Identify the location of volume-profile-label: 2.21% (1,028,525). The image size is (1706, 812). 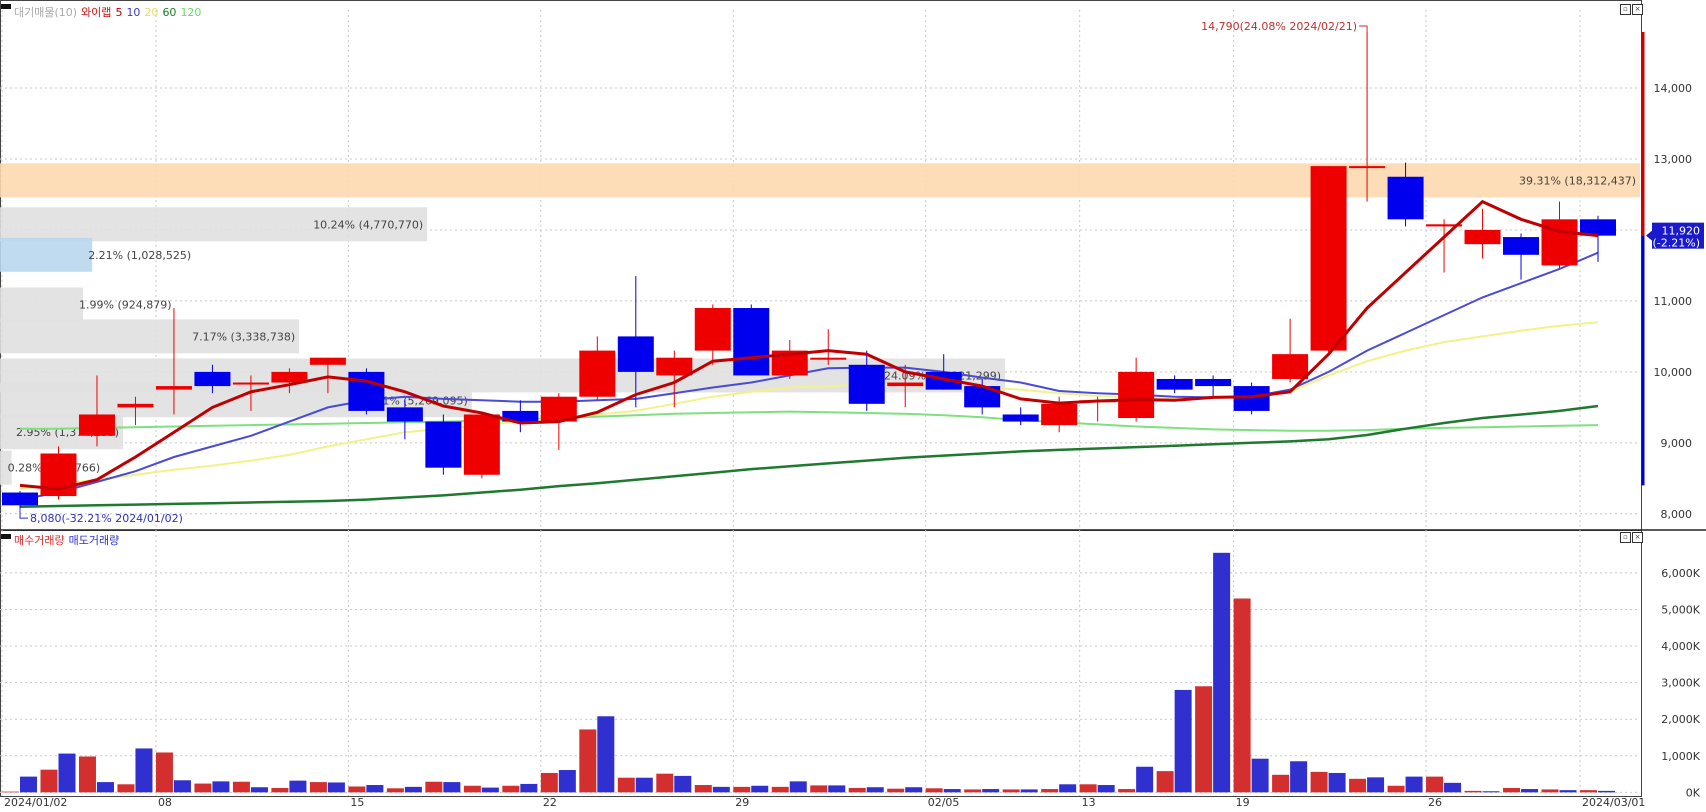
(139, 255).